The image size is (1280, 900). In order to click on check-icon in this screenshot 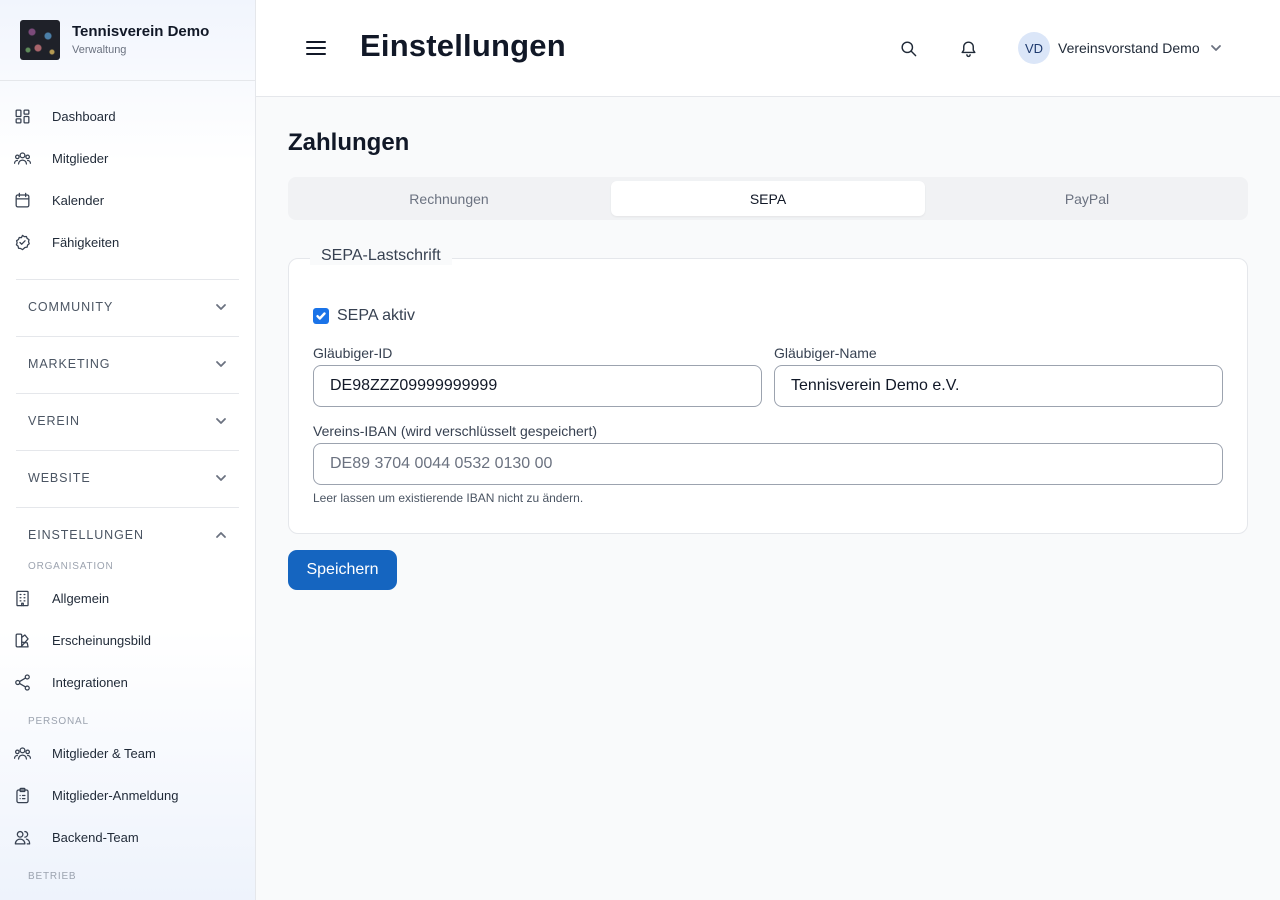, I will do `click(321, 316)`.